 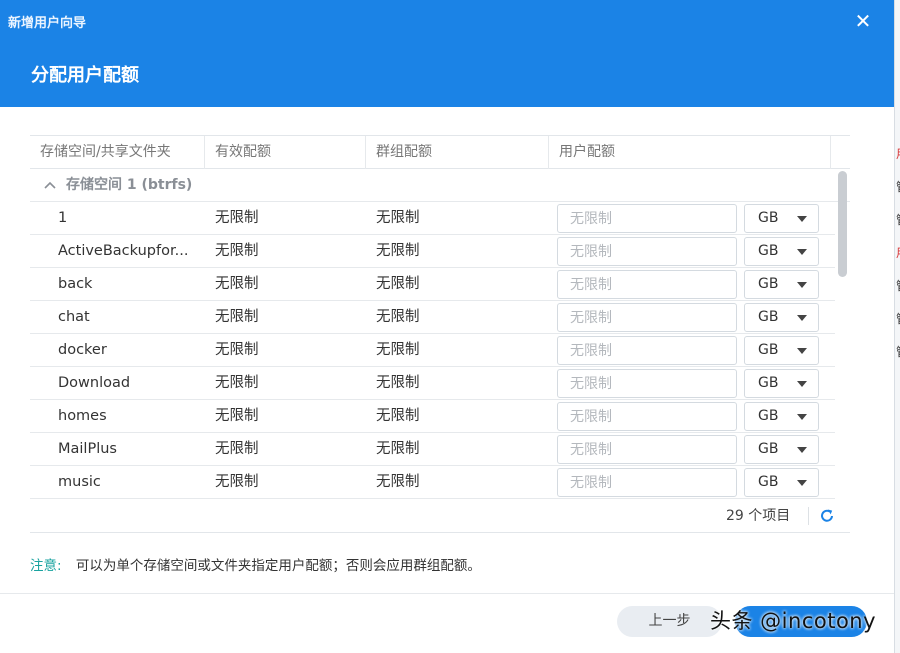 What do you see at coordinates (843, 334) in the screenshot?
I see `vertical-scrollbar` at bounding box center [843, 334].